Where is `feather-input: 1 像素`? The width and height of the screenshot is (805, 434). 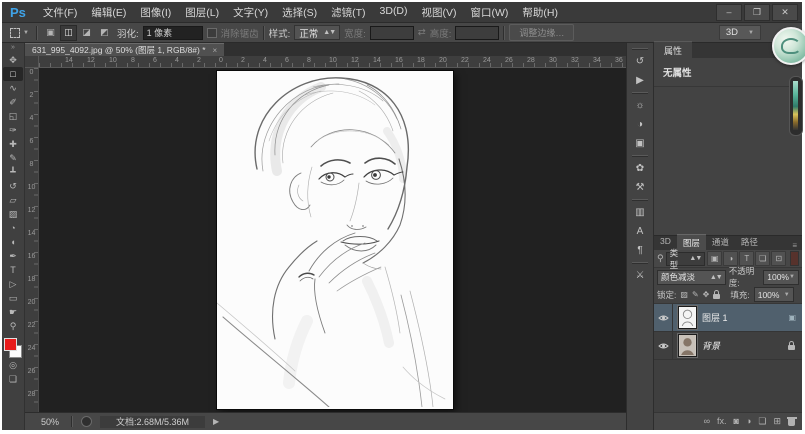
feather-input: 1 像素 is located at coordinates (172, 32).